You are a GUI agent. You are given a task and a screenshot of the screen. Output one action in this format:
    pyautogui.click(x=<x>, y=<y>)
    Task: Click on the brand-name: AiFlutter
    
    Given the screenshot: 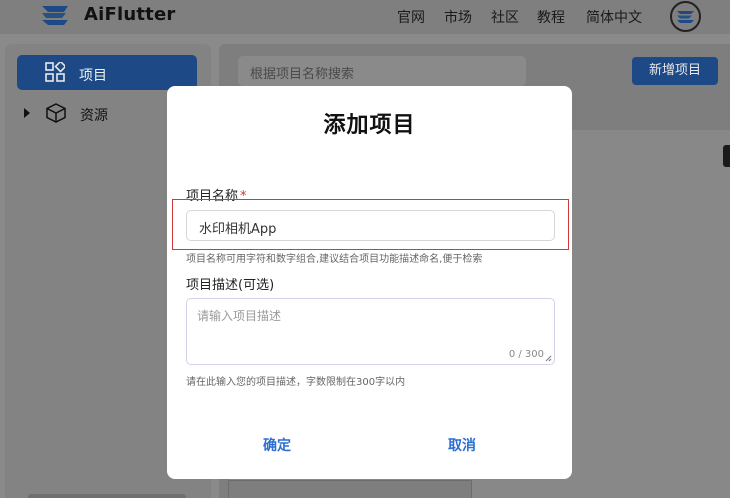 What is the action you would take?
    pyautogui.click(x=129, y=14)
    